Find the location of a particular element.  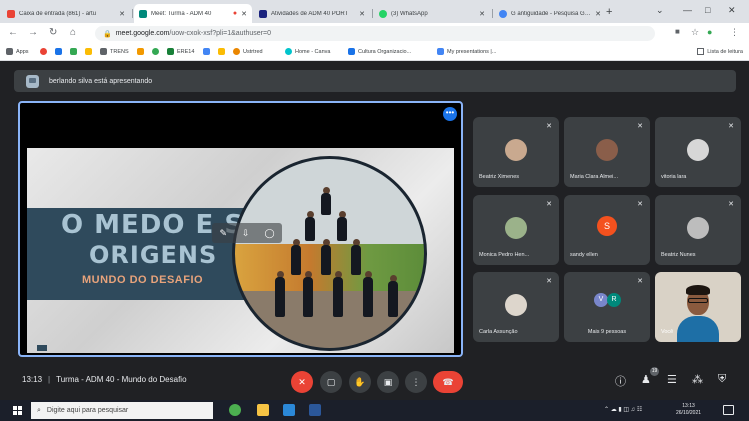

home-icon: ⌂ is located at coordinates (73, 32).